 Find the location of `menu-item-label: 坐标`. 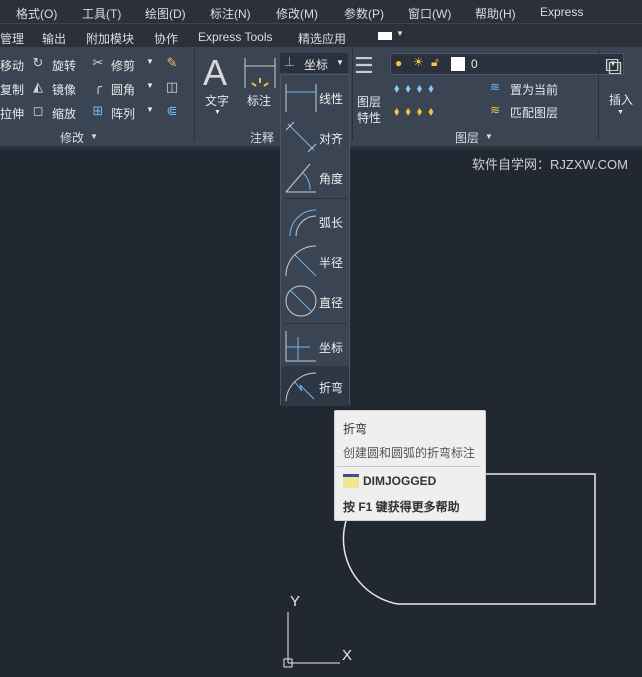

menu-item-label: 坐标 is located at coordinates (331, 348).